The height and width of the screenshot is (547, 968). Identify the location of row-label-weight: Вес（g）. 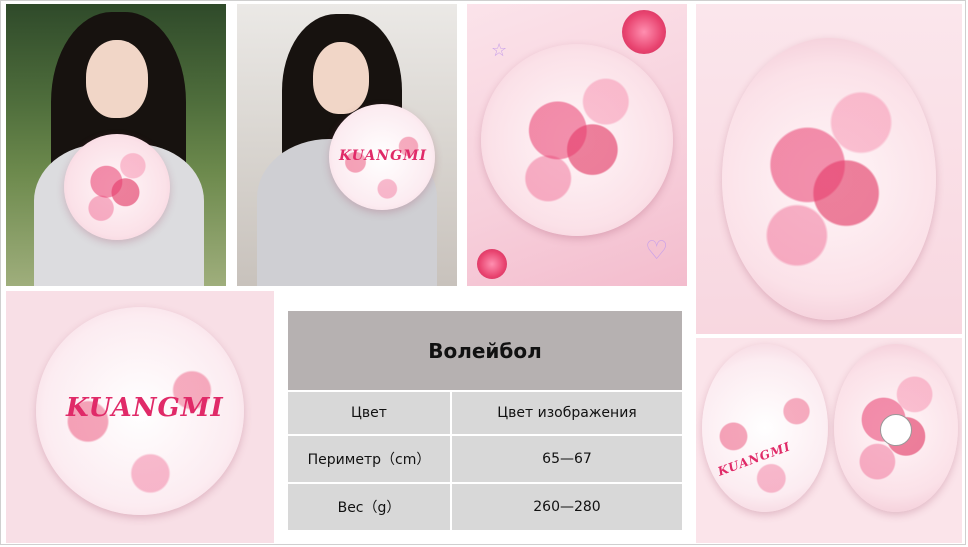
(370, 506).